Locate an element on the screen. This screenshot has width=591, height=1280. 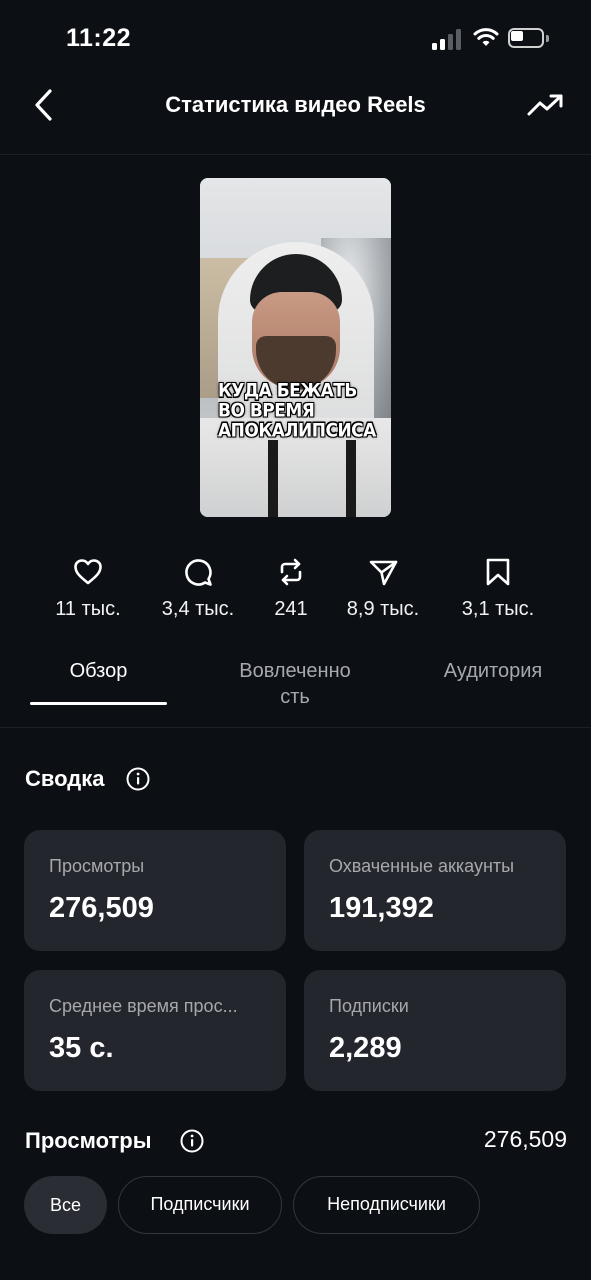
summary-info-icon is located at coordinates (138, 779).